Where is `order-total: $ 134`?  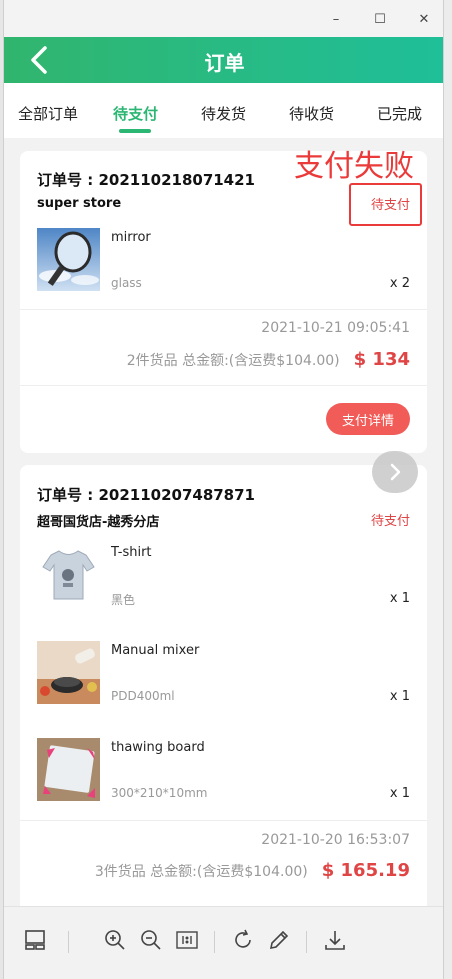 order-total: $ 134 is located at coordinates (381, 359).